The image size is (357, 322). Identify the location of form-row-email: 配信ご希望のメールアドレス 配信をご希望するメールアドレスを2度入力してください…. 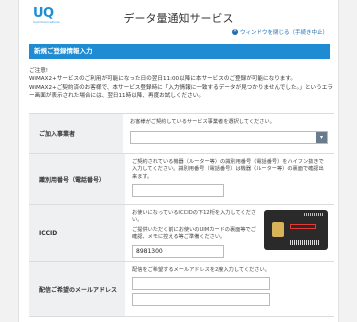
(181, 289).